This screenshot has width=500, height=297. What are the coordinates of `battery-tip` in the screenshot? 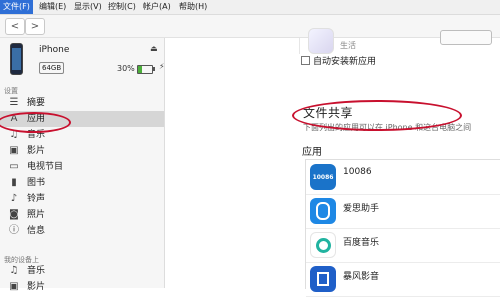 It's located at (154, 69).